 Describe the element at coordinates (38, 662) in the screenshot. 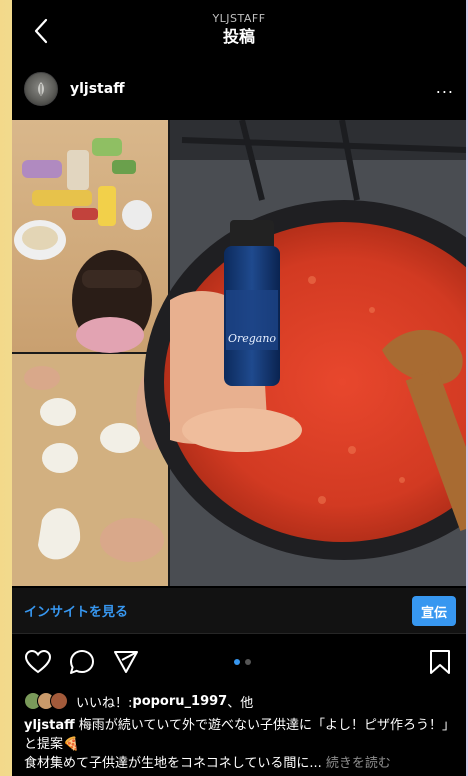

I see `heart-icon` at that location.